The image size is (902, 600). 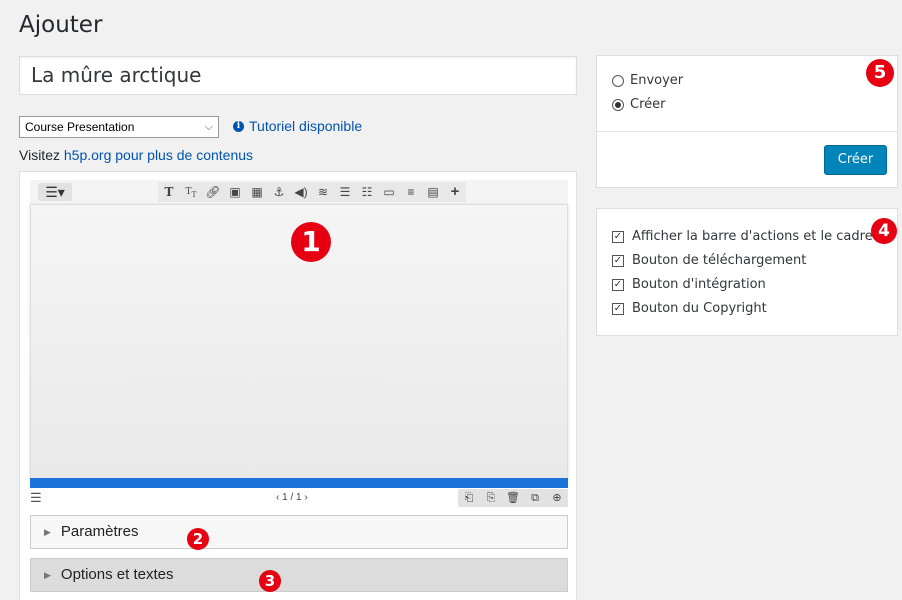 What do you see at coordinates (306, 126) in the screenshot?
I see `tutorial-label: Tutoriel disponible` at bounding box center [306, 126].